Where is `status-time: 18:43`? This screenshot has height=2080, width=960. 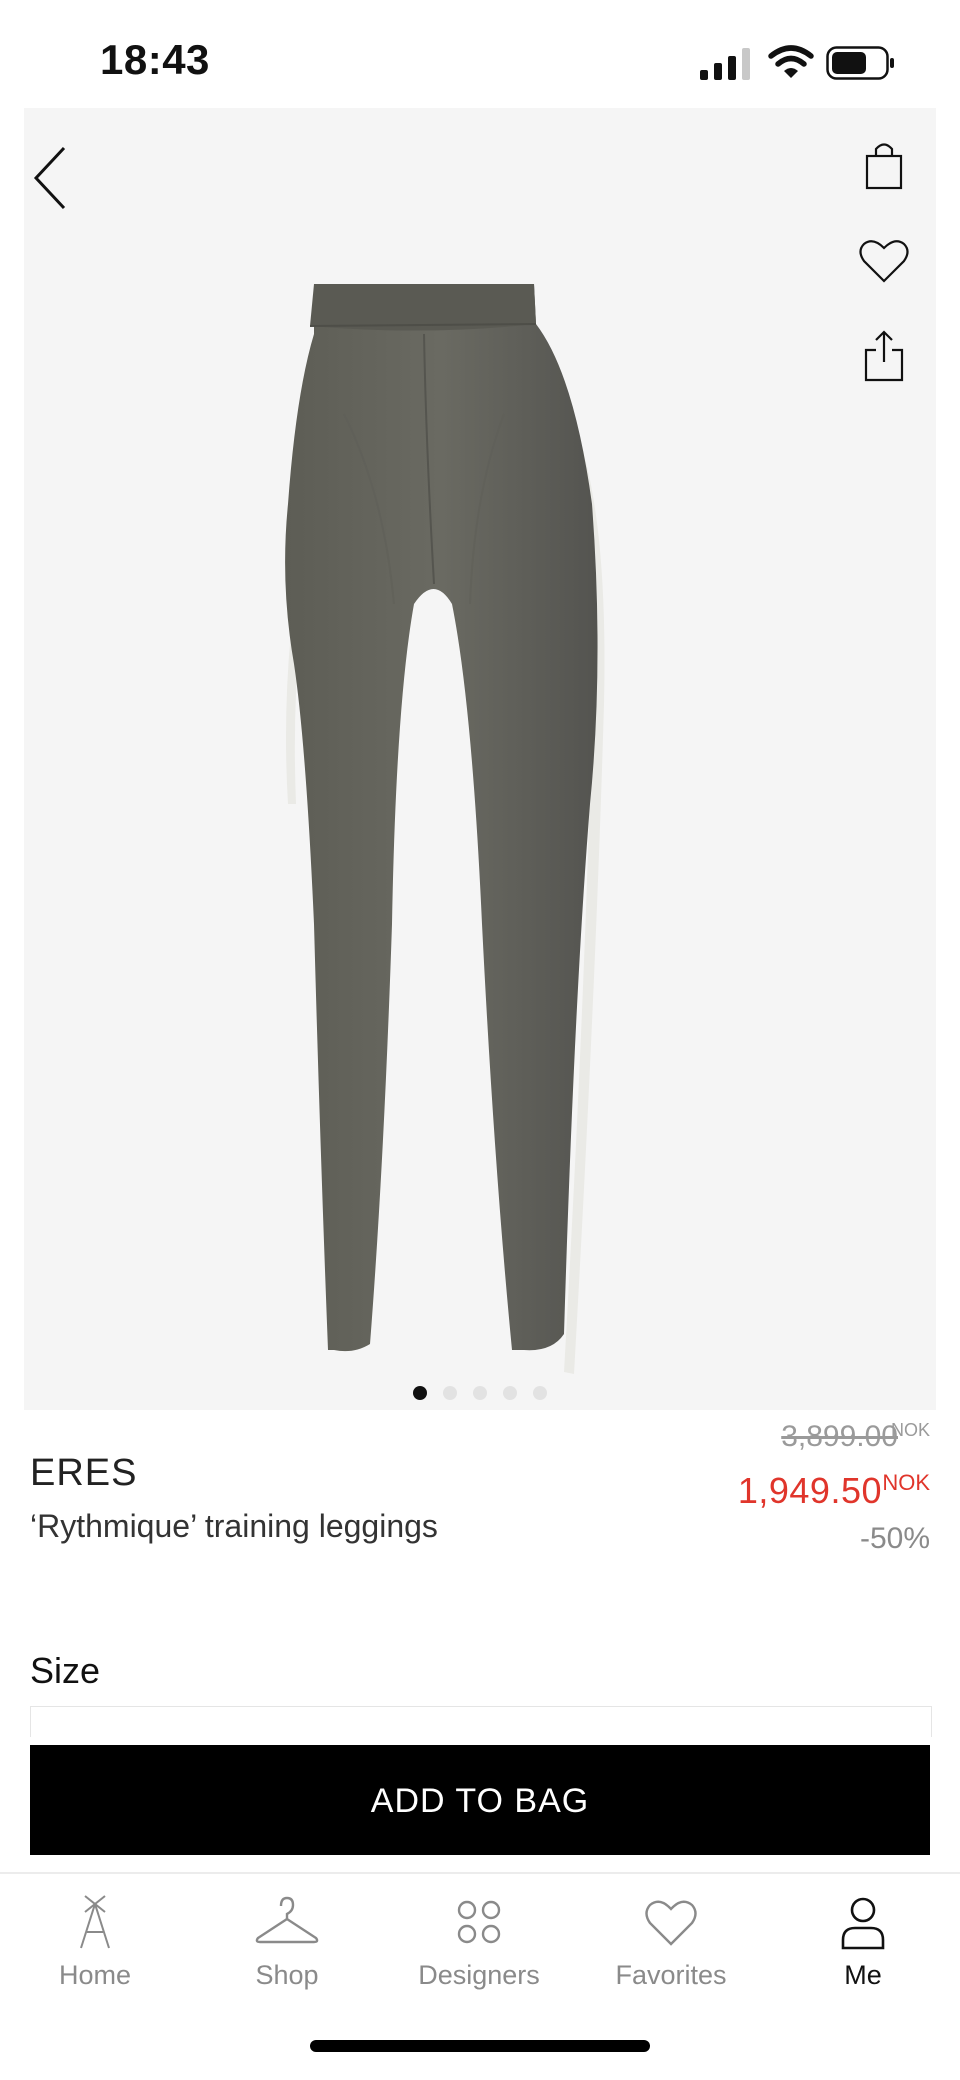
status-time: 18:43 is located at coordinates (155, 59).